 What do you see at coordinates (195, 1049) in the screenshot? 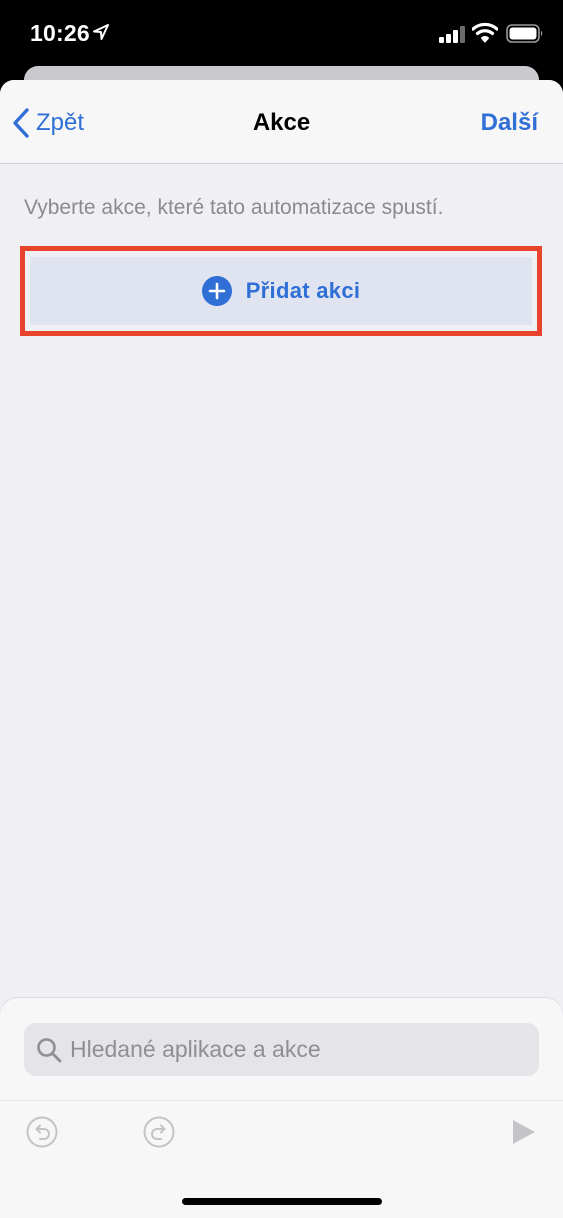
I see `search-placeholder: Hledané aplikace a akce` at bounding box center [195, 1049].